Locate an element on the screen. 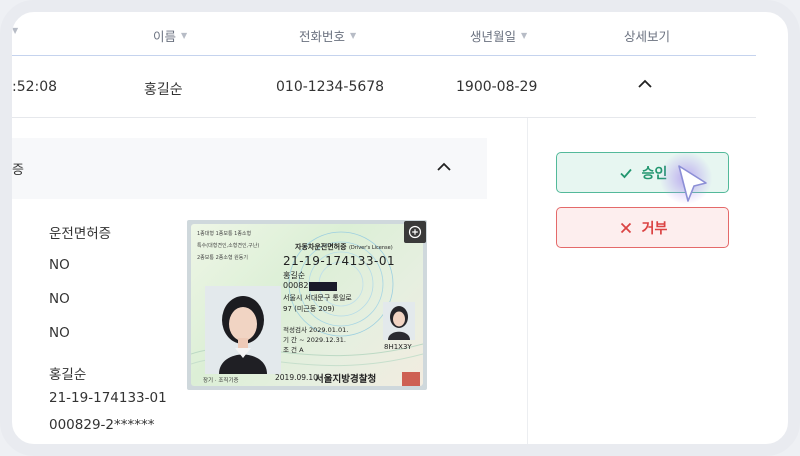  column-header-label: 상세보기 is located at coordinates (647, 36).